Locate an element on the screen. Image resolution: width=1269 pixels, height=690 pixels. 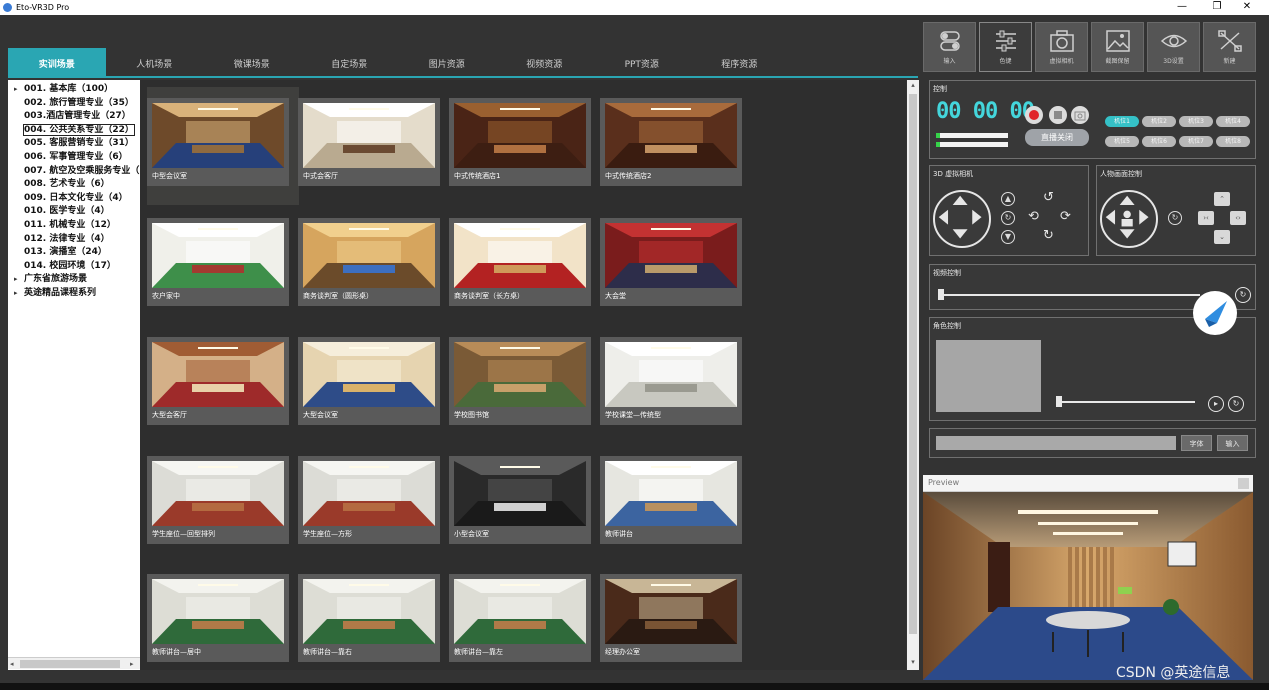
tree-item: 008. 艺术专业（6） is located at coordinates (74, 185).